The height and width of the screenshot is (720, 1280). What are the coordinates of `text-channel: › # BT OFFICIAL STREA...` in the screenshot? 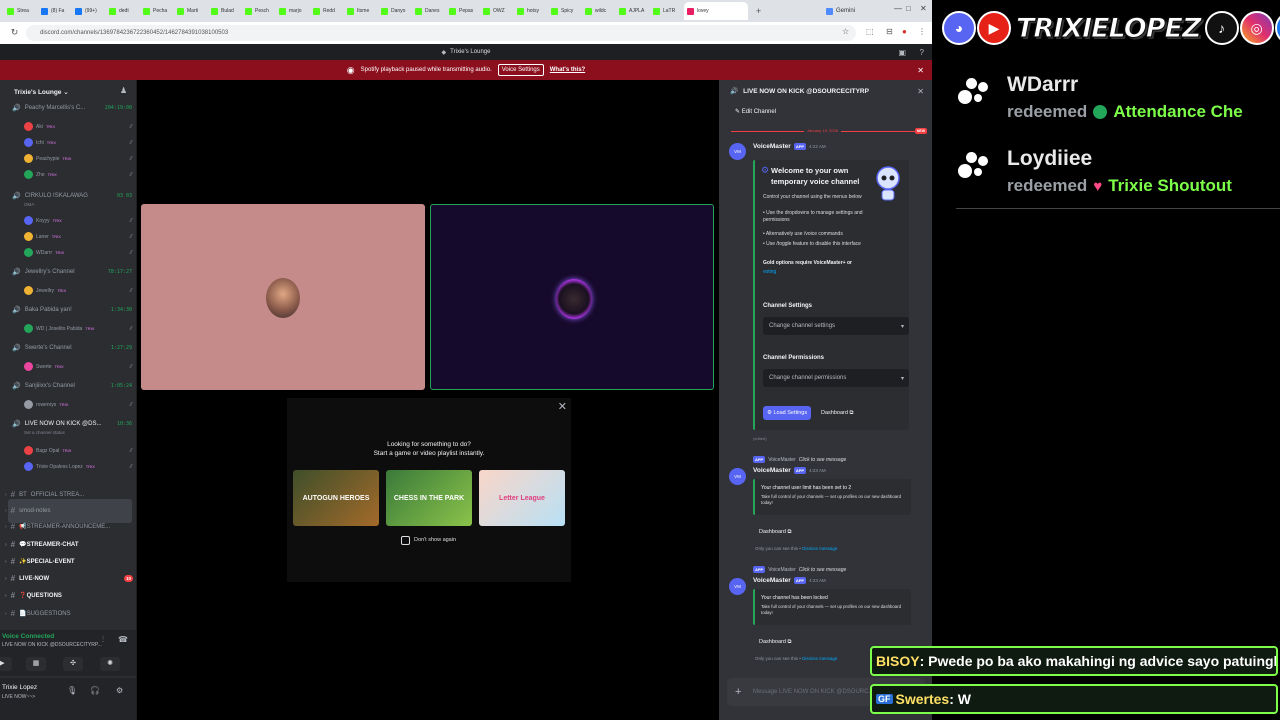 It's located at (69, 494).